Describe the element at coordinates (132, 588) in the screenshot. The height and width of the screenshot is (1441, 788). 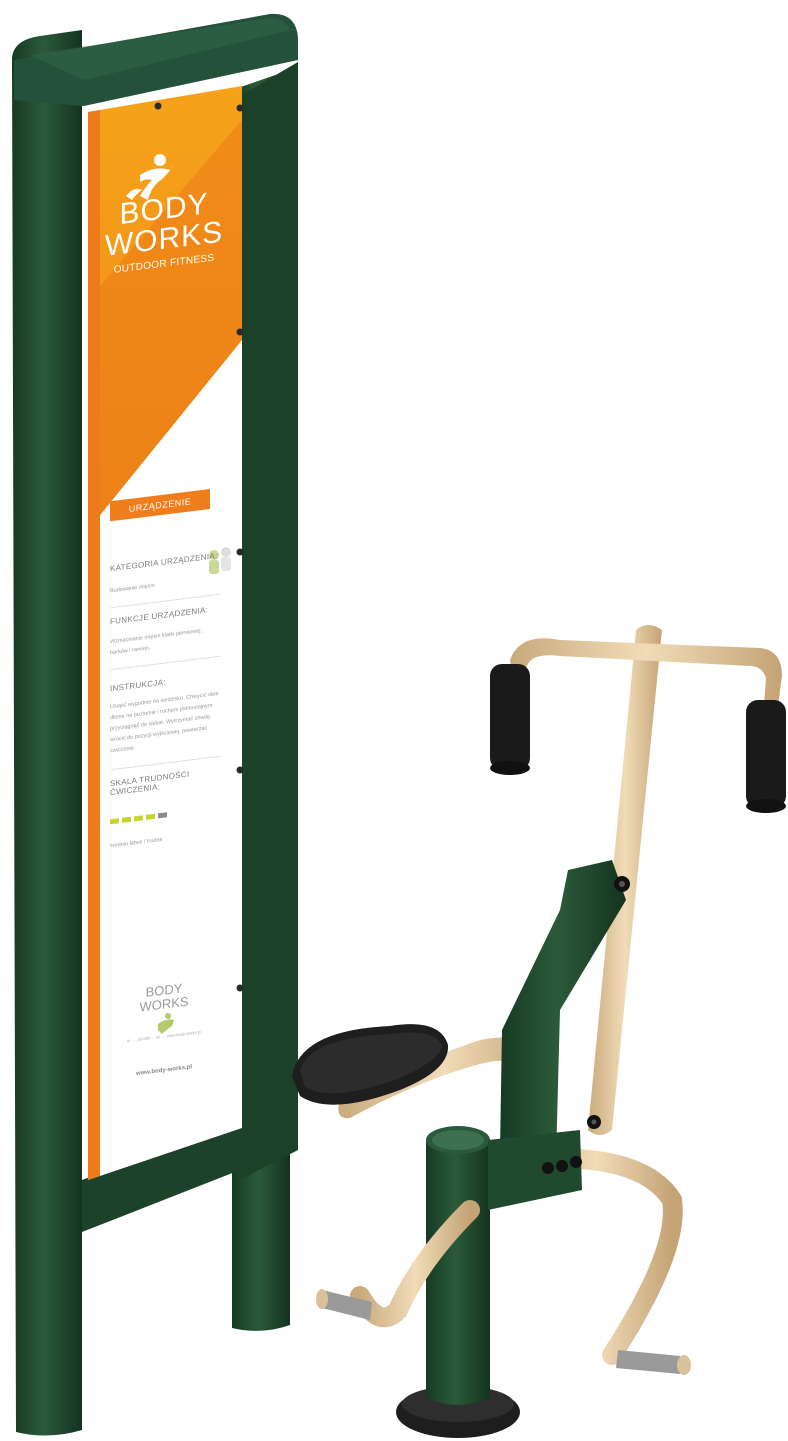
I see `category-text: Budowanie mięśni` at that location.